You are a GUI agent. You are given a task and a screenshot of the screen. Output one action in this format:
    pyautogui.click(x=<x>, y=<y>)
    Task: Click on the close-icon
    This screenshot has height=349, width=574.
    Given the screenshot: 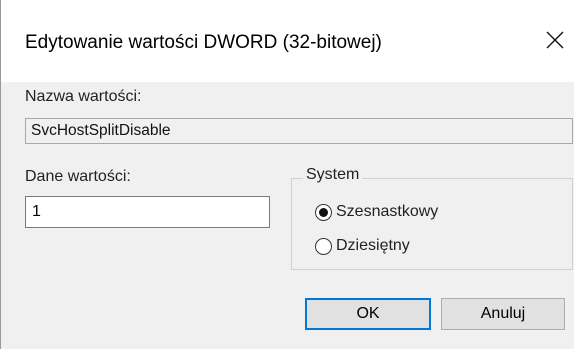 What is the action you would take?
    pyautogui.click(x=555, y=40)
    